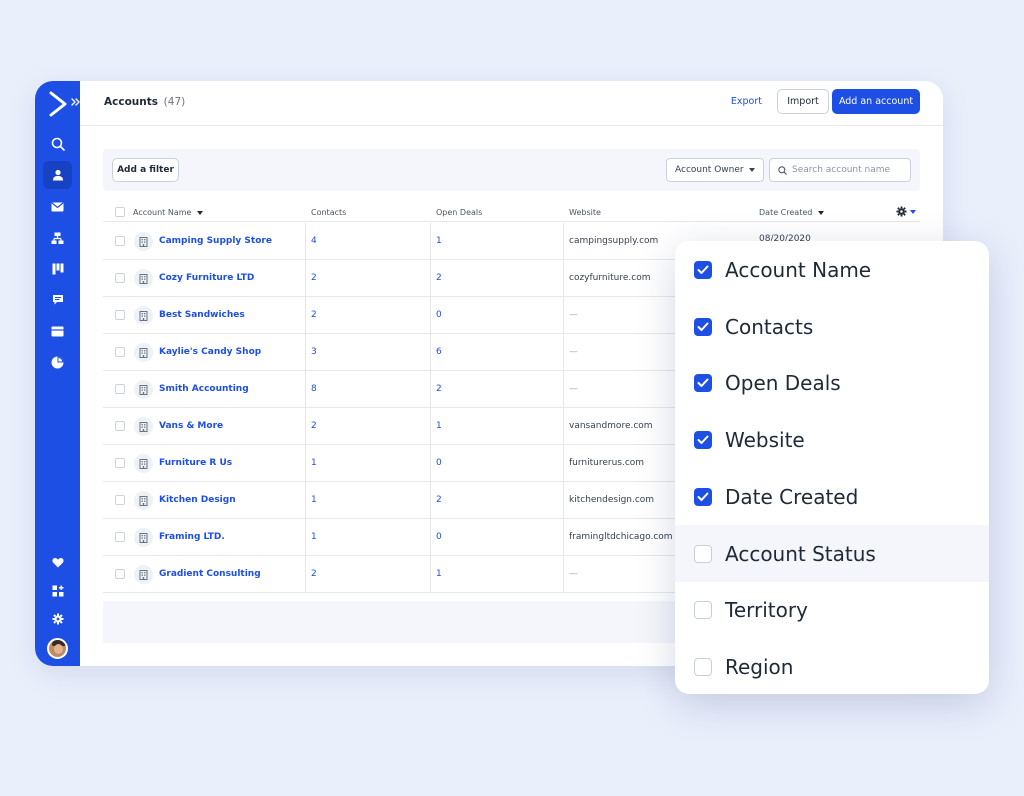 Image resolution: width=1024 pixels, height=796 pixels. Describe the element at coordinates (876, 101) in the screenshot. I see `add-account-button: Add an account` at that location.